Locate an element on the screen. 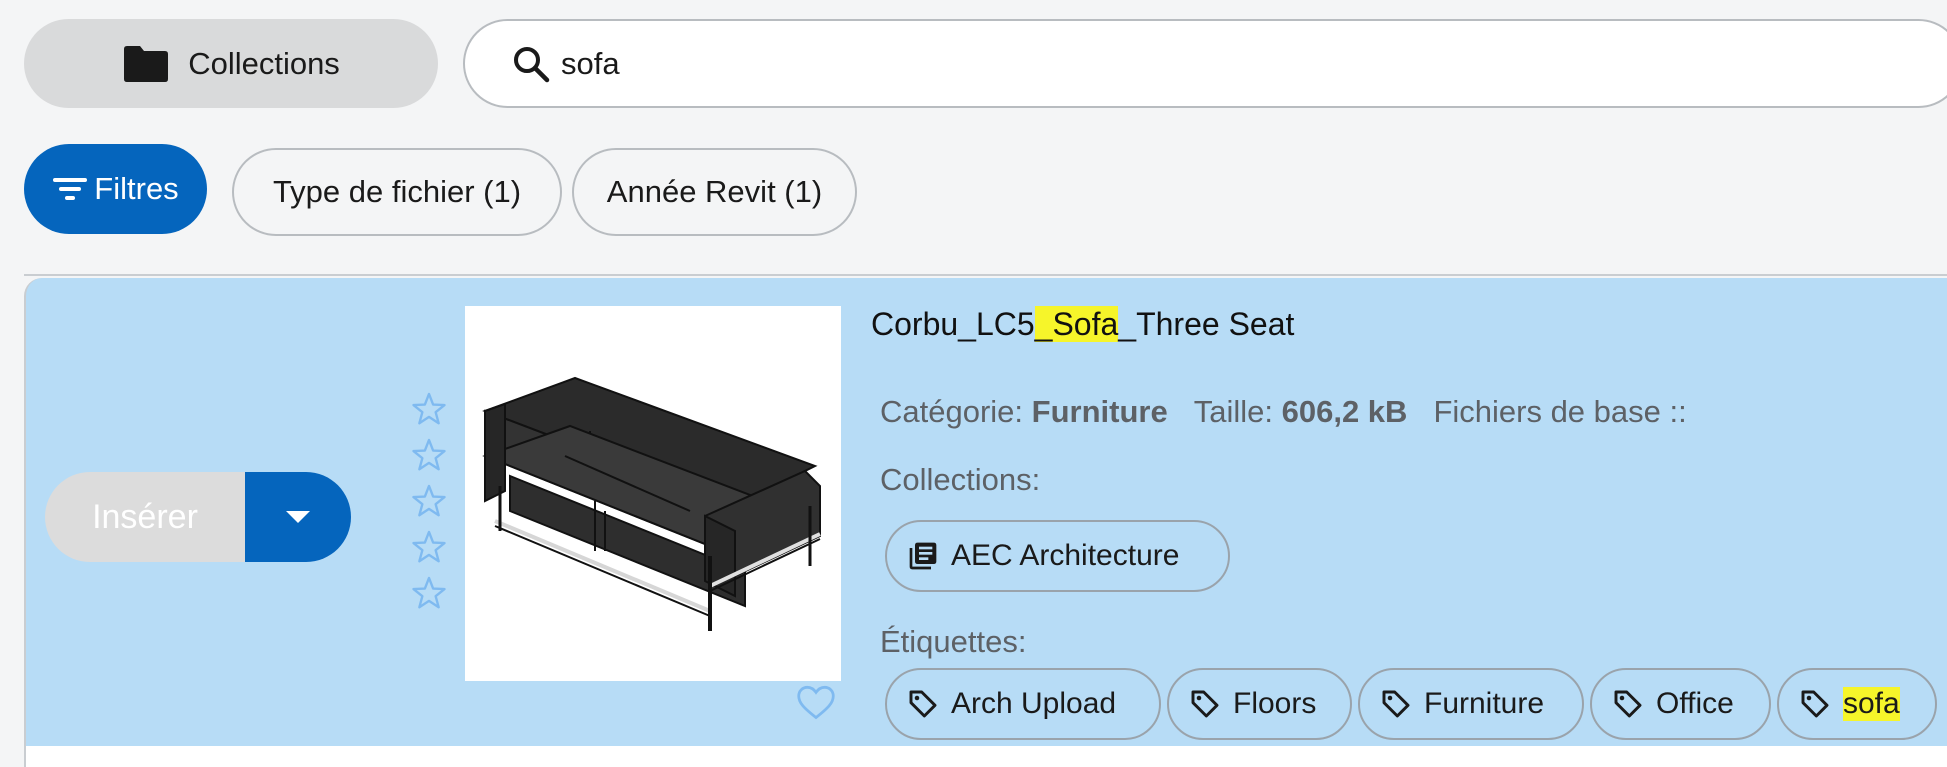  tag-chip: sofa is located at coordinates (1857, 704).